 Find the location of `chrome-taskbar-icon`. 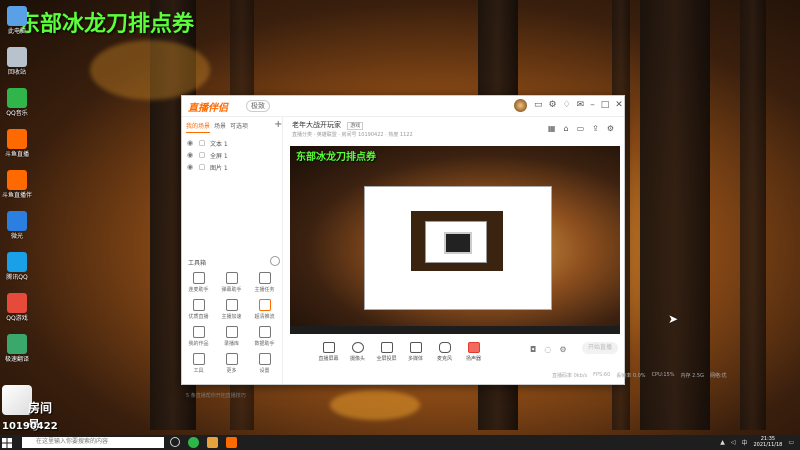

chrome-taskbar-icon is located at coordinates (212, 442).